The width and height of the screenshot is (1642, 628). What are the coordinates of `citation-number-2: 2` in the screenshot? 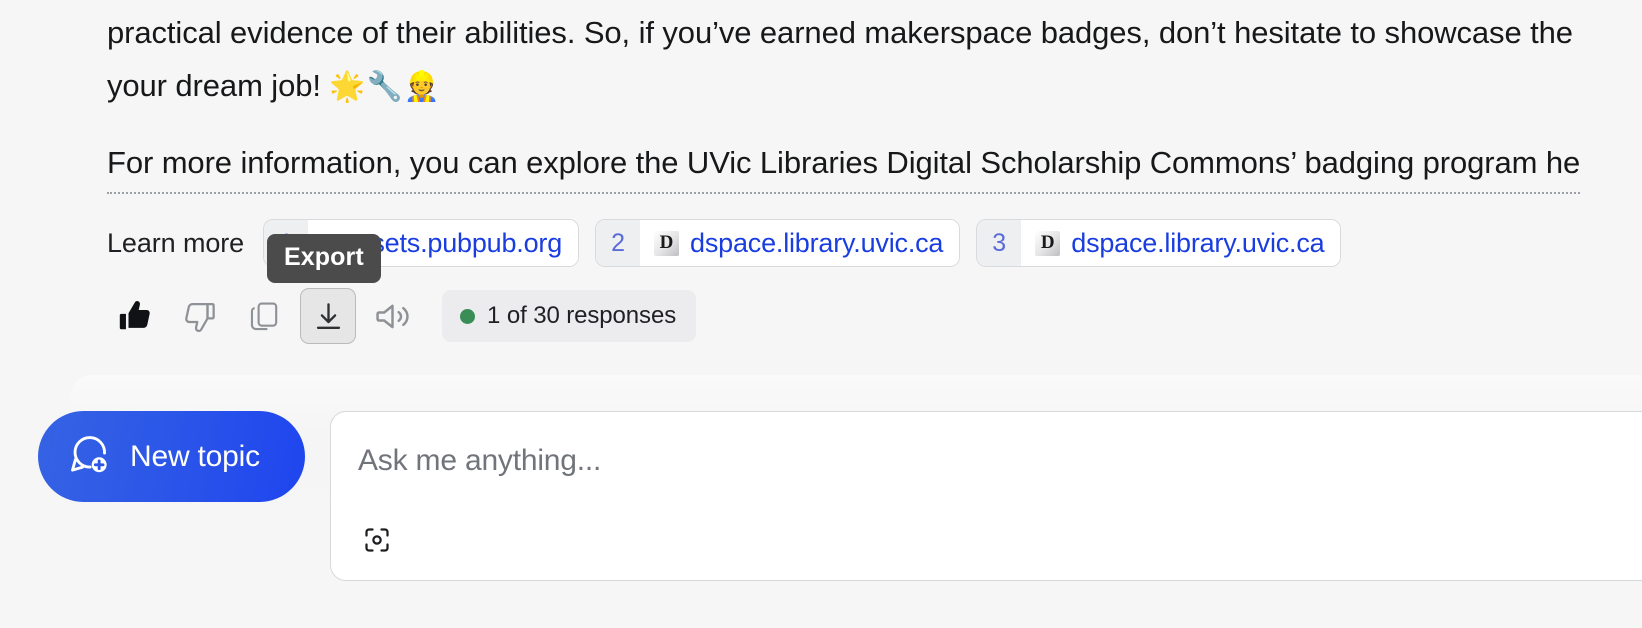 It's located at (618, 243).